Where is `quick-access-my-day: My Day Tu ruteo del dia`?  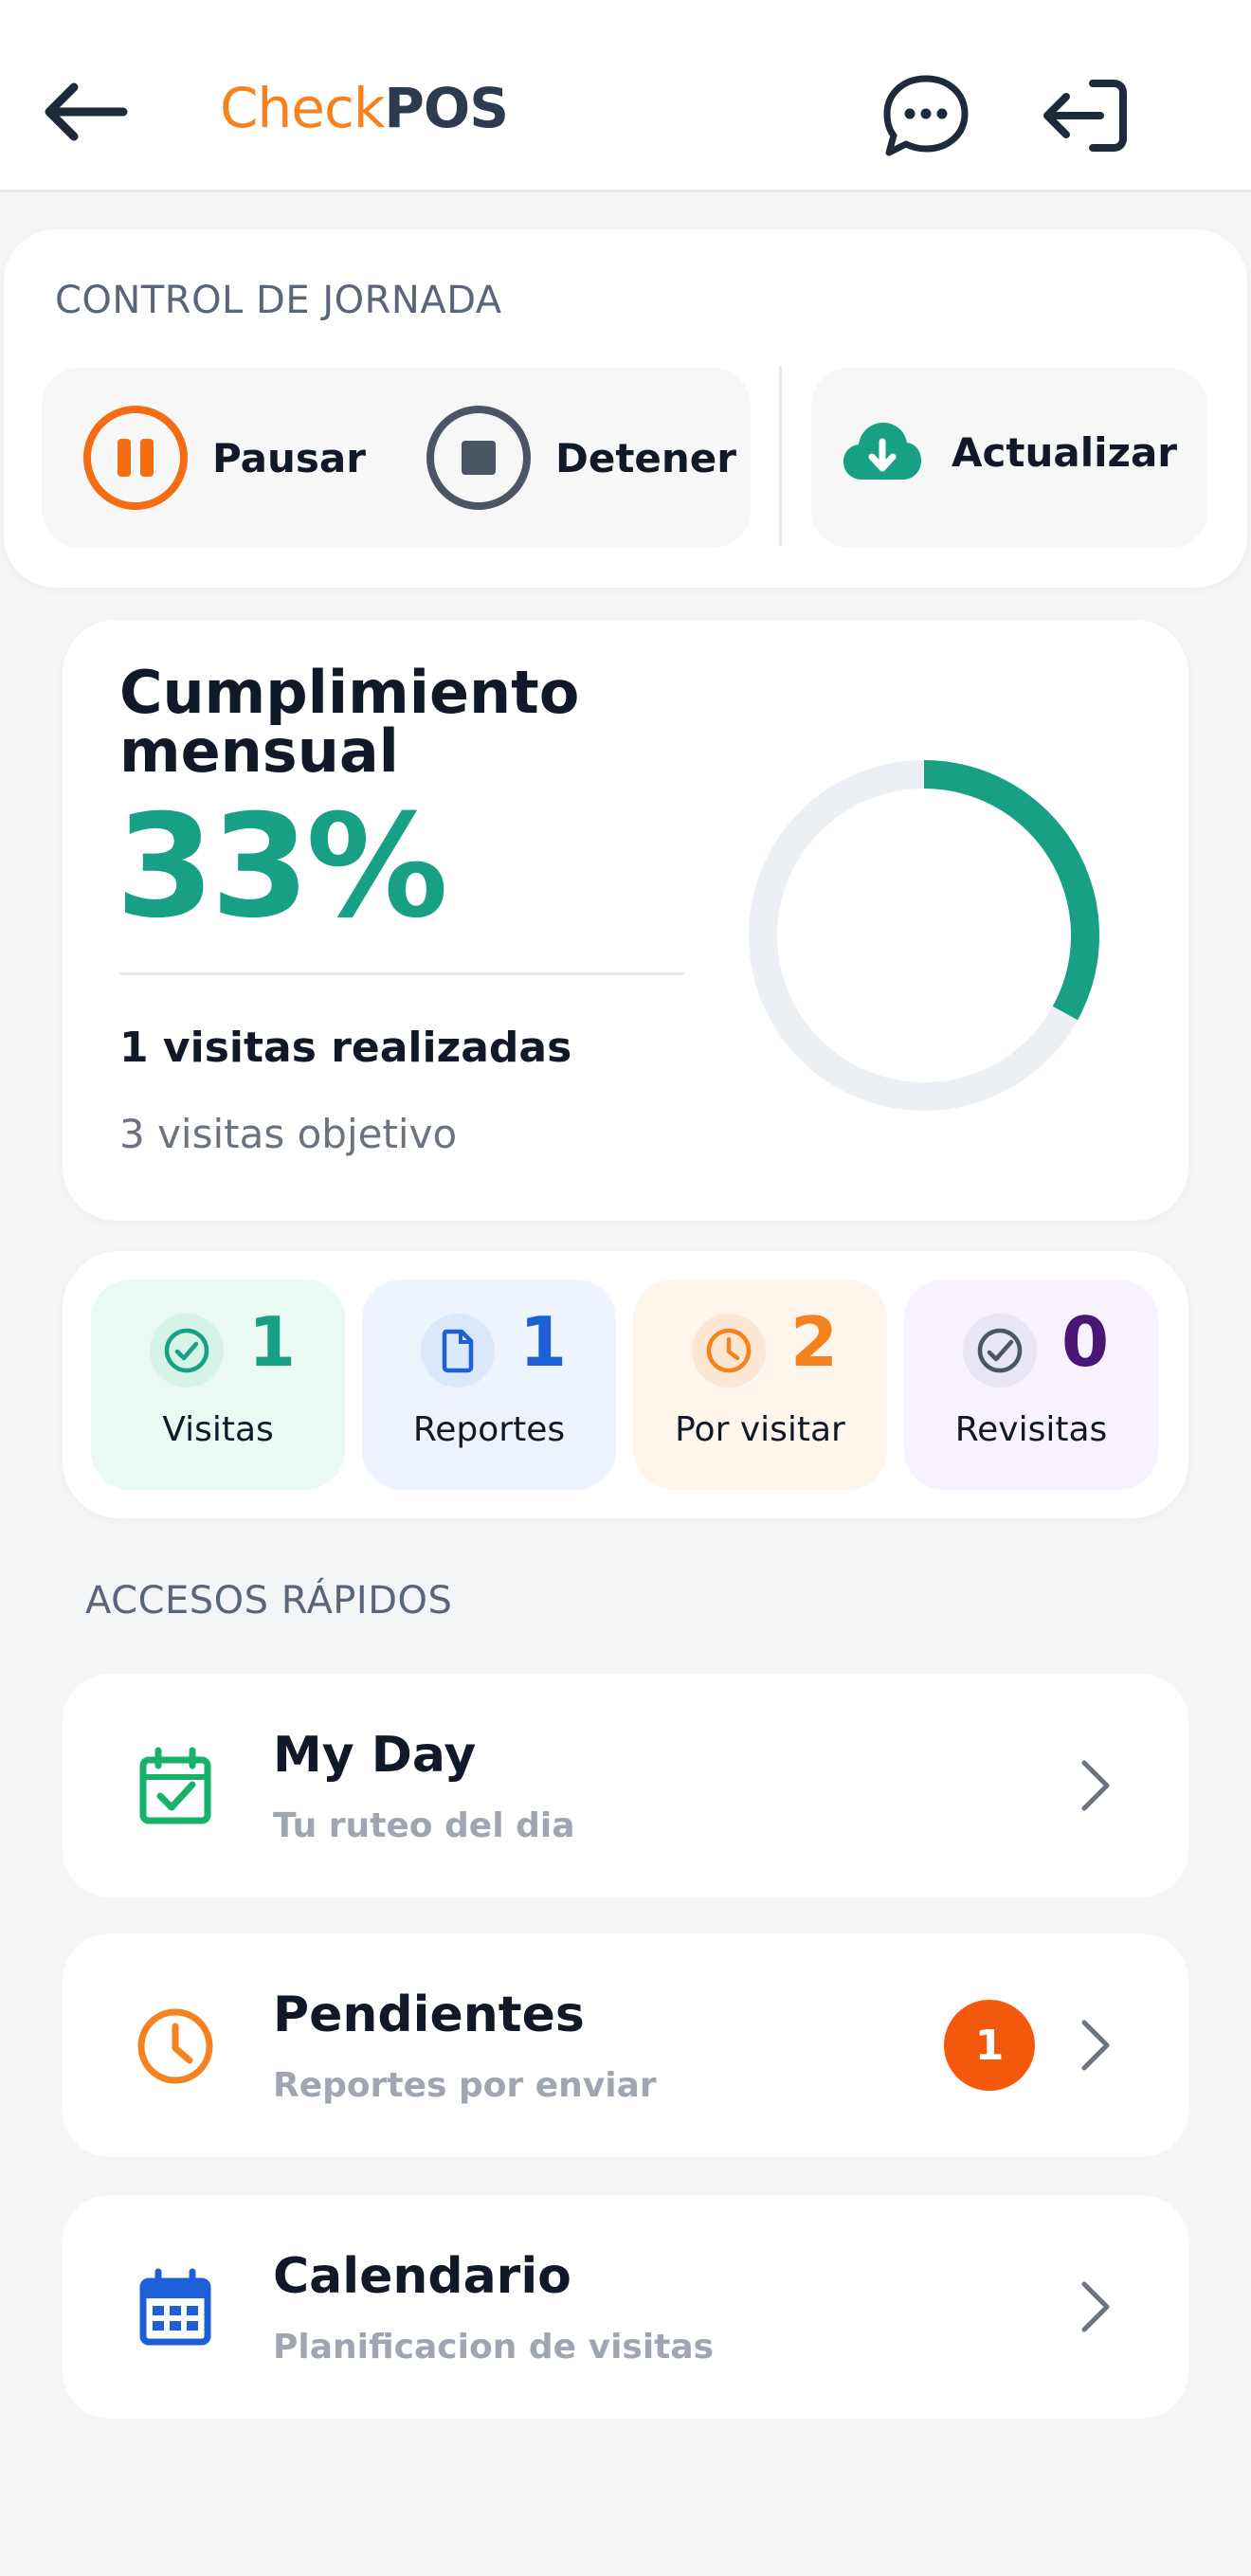 quick-access-my-day: My Day Tu ruteo del dia is located at coordinates (626, 1785).